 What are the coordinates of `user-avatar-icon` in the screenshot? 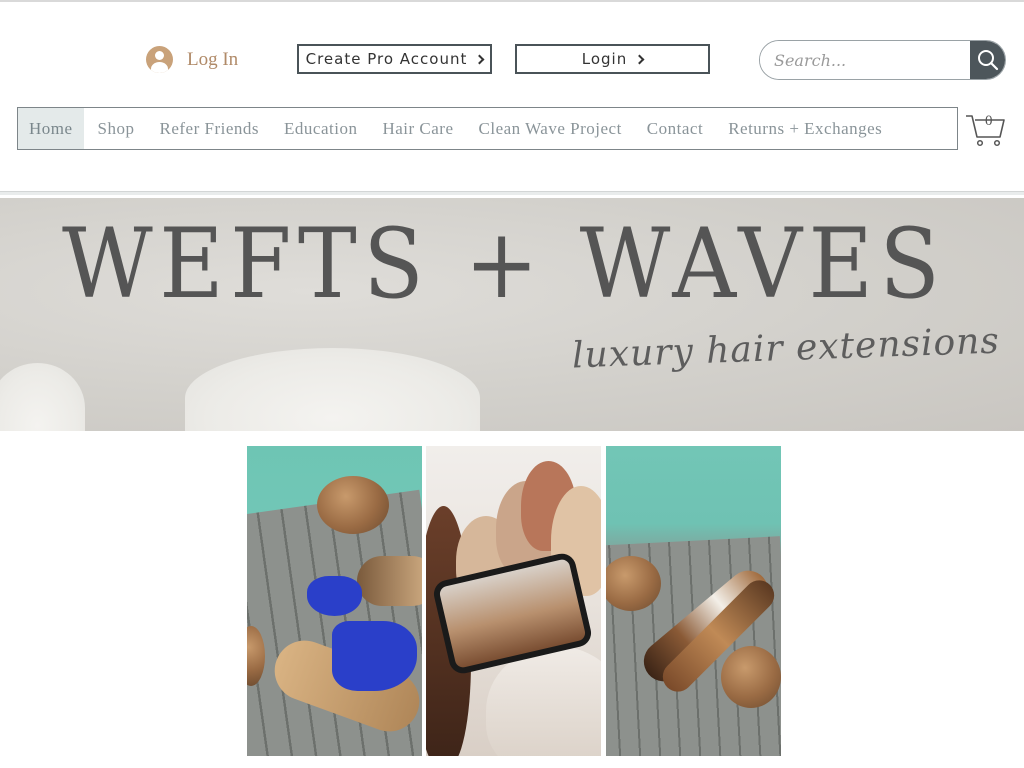 It's located at (159, 59).